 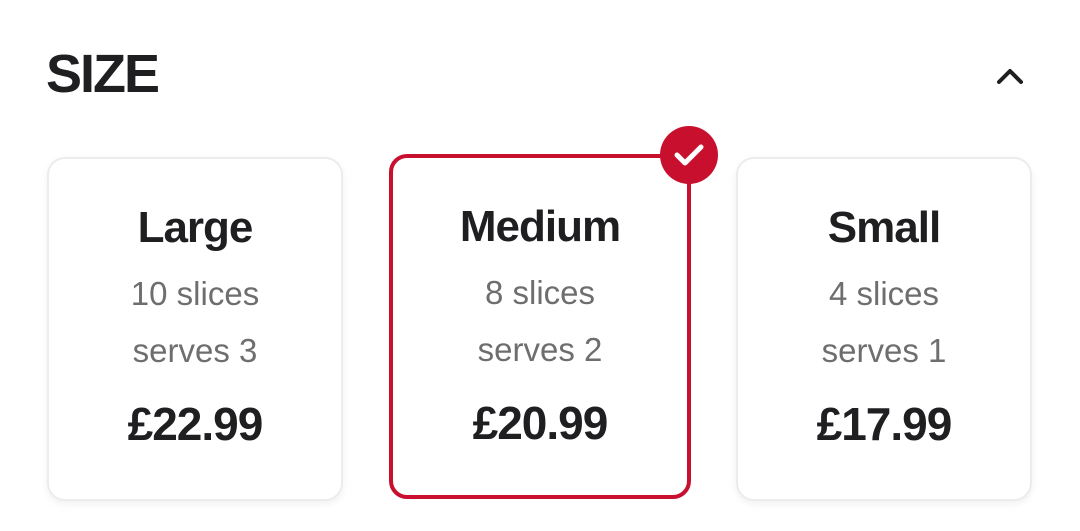 I want to click on size-name: Large, so click(x=195, y=227).